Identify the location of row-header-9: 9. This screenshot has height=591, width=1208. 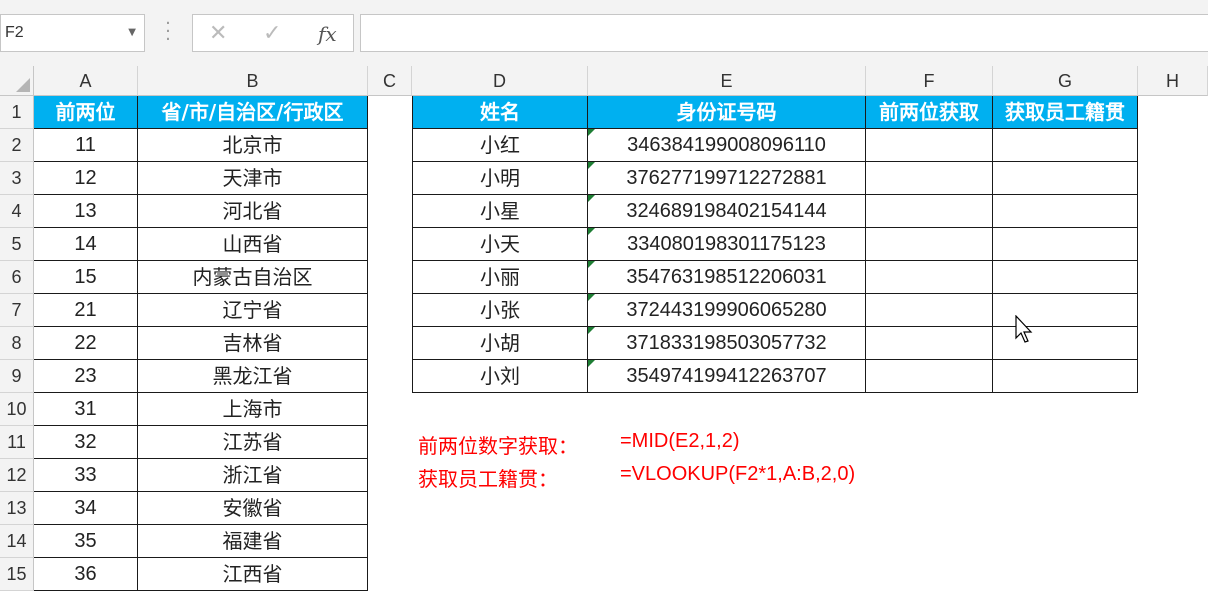
(17, 376).